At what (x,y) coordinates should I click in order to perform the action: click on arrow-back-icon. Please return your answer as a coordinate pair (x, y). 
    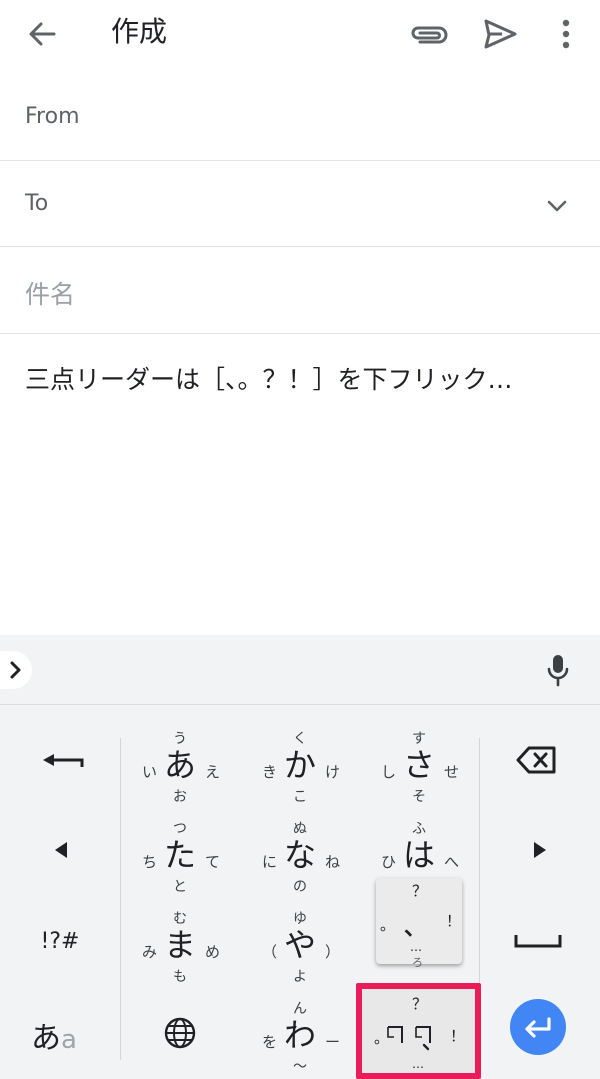
    Looking at the image, I should click on (42, 34).